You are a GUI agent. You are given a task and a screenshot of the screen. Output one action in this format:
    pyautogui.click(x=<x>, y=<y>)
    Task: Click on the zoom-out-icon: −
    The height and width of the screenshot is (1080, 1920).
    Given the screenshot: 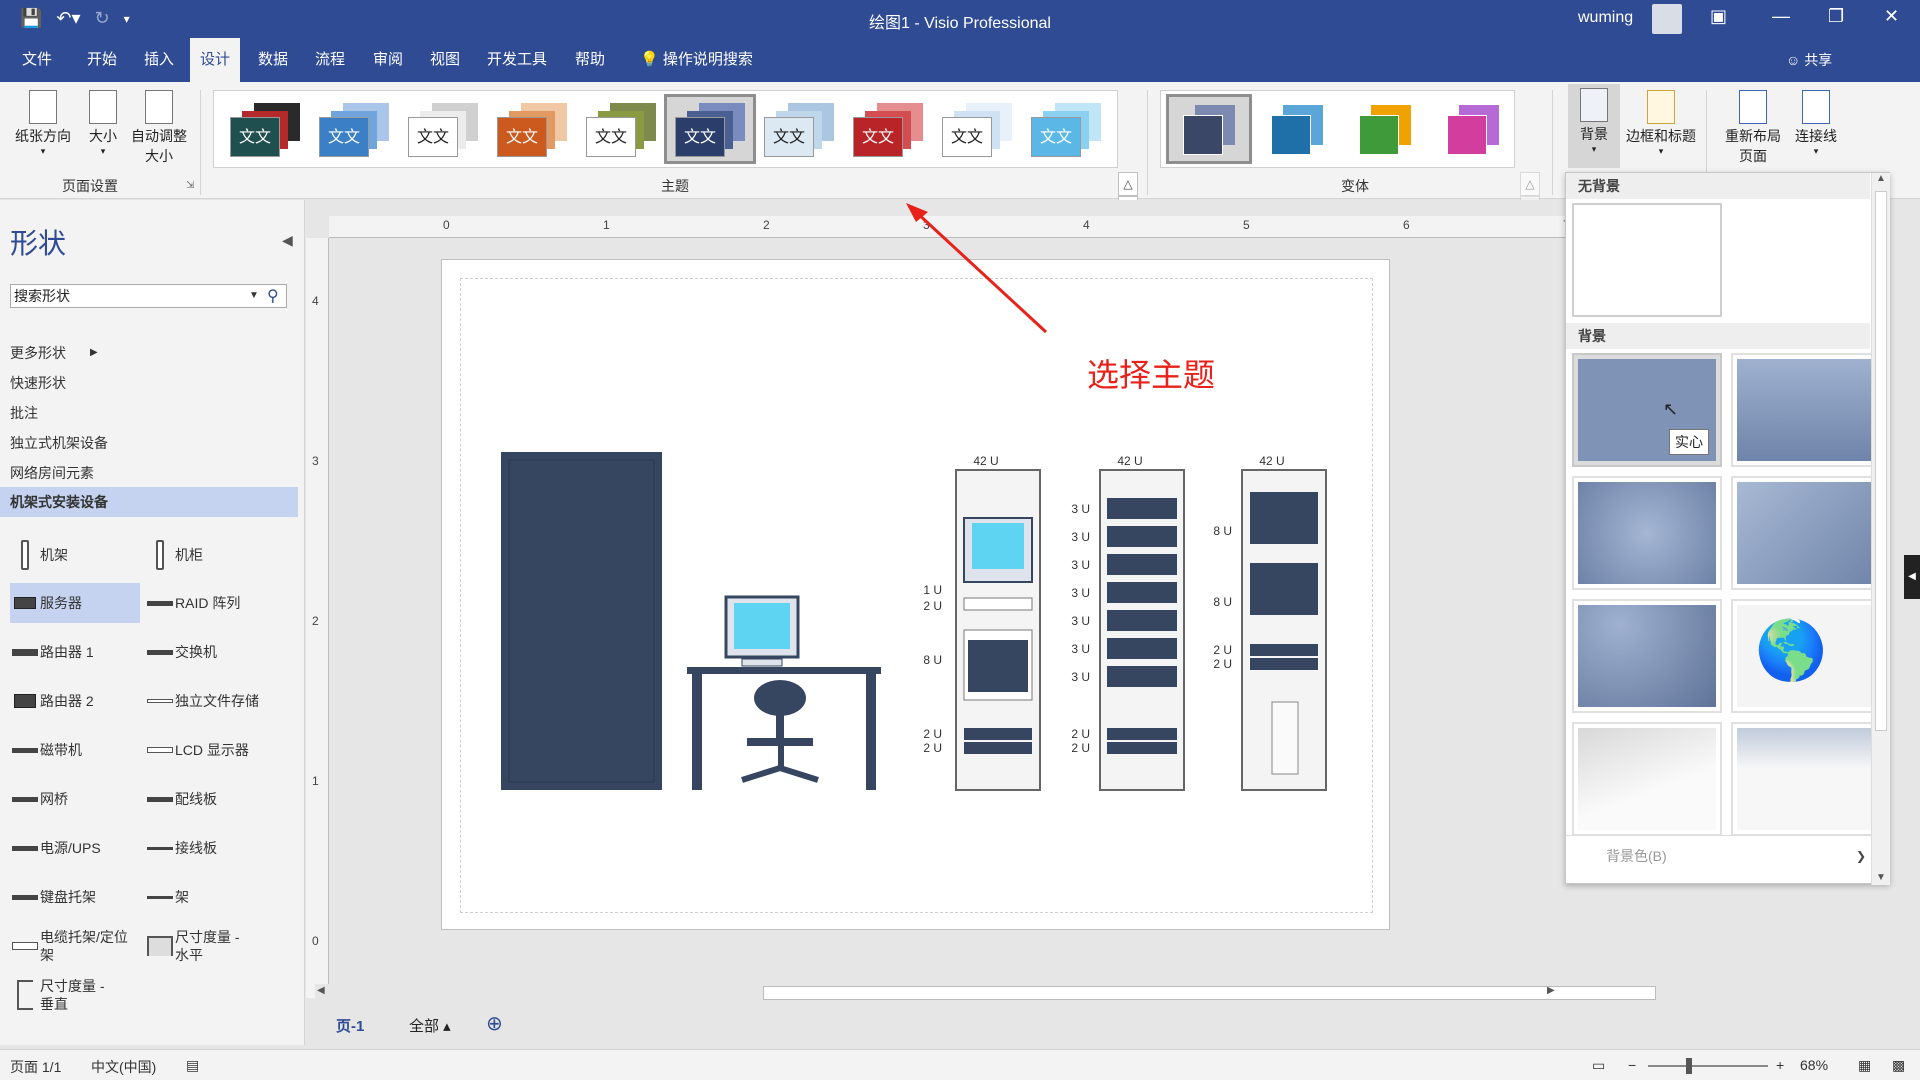 What is the action you would take?
    pyautogui.click(x=1632, y=1065)
    